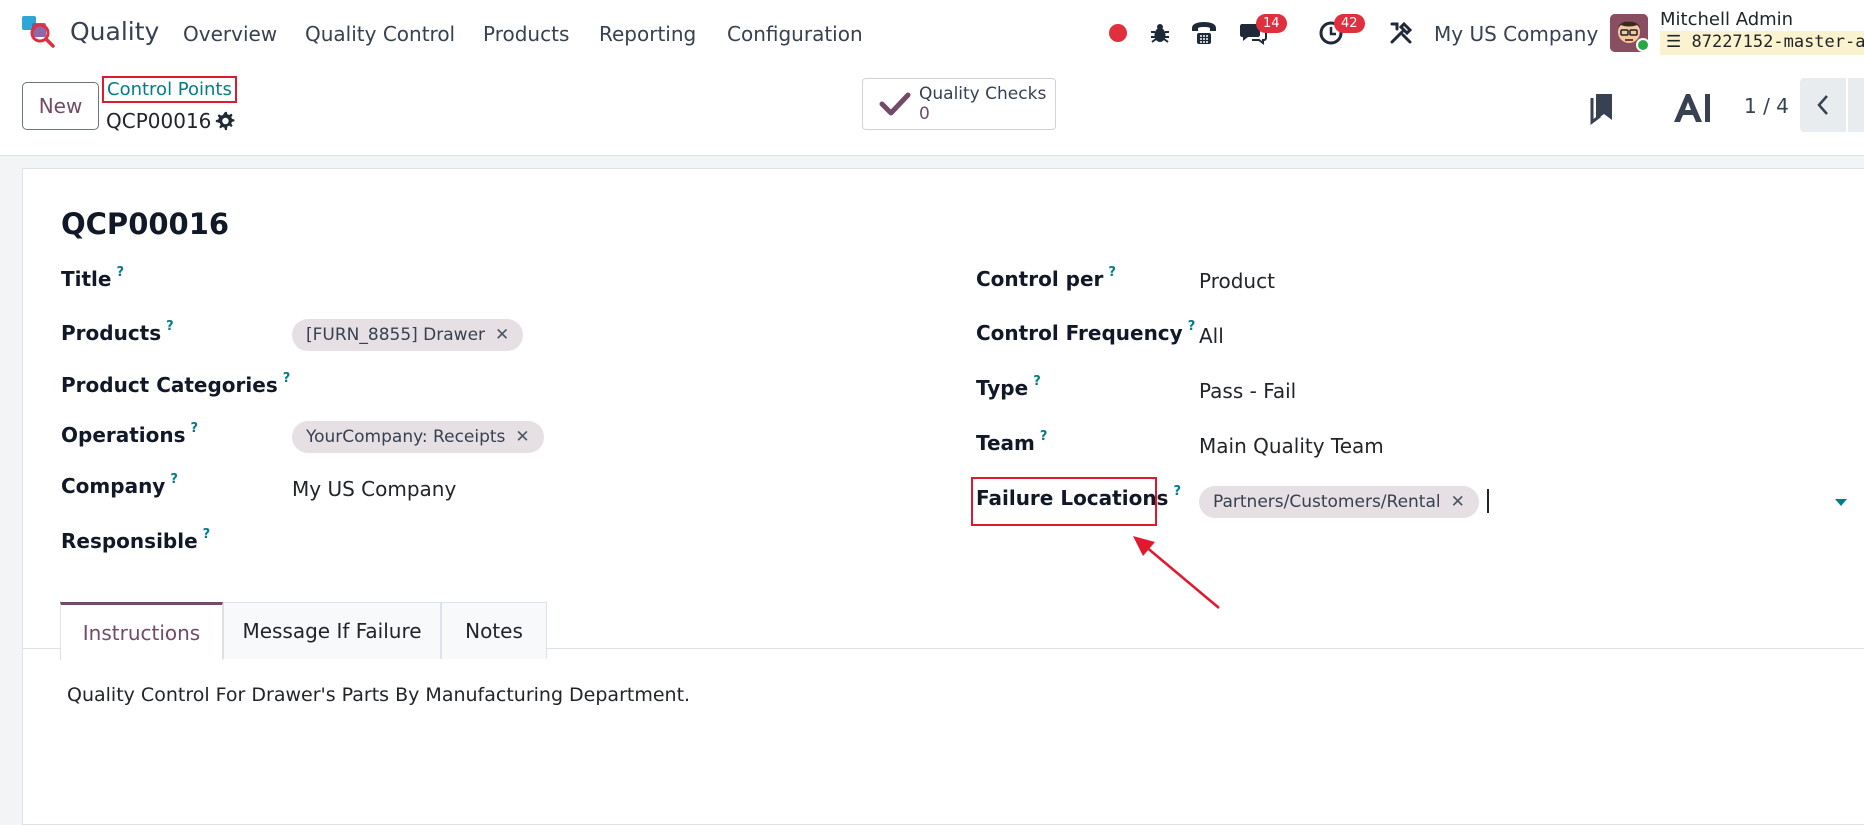 This screenshot has height=825, width=1864. What do you see at coordinates (924, 114) in the screenshot?
I see `smart-button-value: 0` at bounding box center [924, 114].